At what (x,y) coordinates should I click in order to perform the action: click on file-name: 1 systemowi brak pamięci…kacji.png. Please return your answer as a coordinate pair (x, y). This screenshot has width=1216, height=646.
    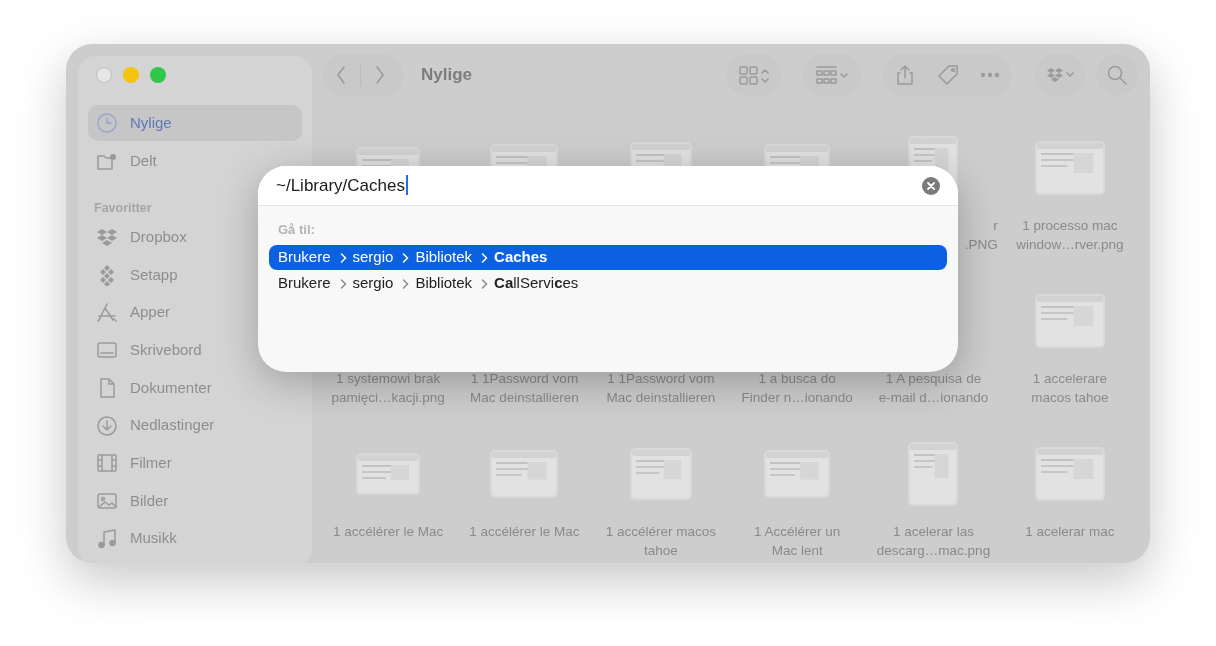
    Looking at the image, I should click on (388, 388).